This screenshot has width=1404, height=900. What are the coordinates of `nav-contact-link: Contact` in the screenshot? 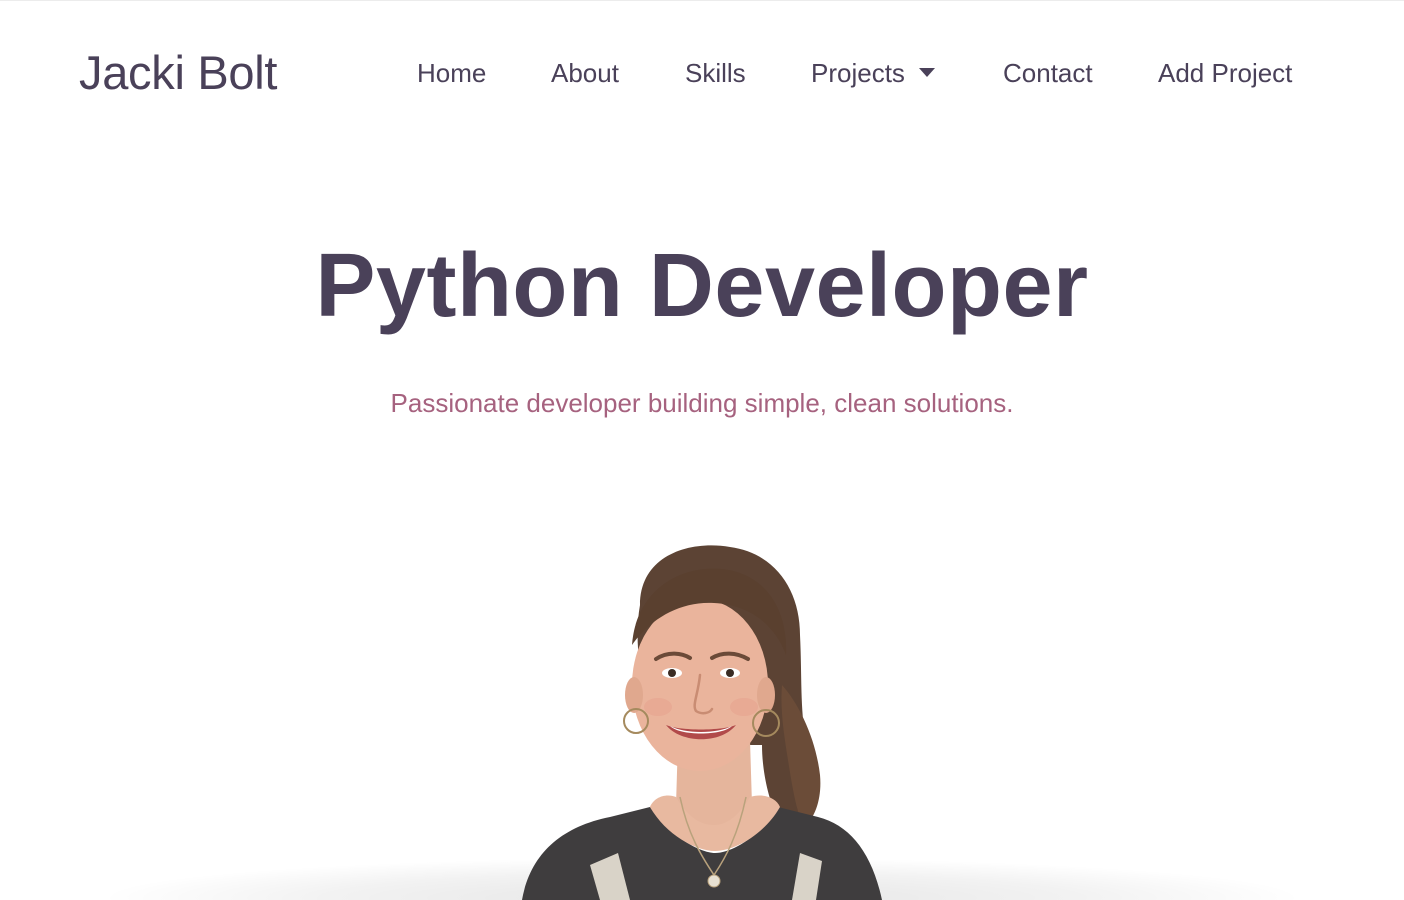 It's located at (1048, 73).